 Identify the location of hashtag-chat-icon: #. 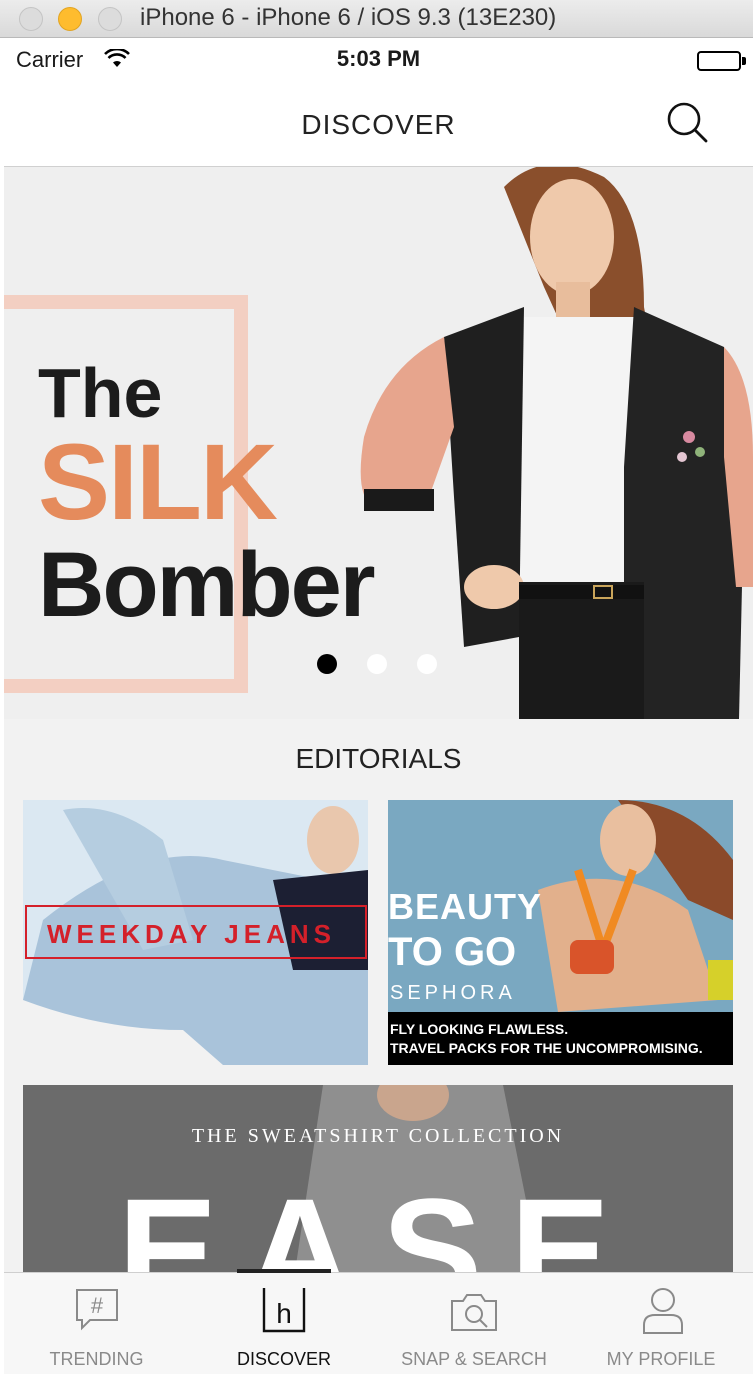
(97, 1310).